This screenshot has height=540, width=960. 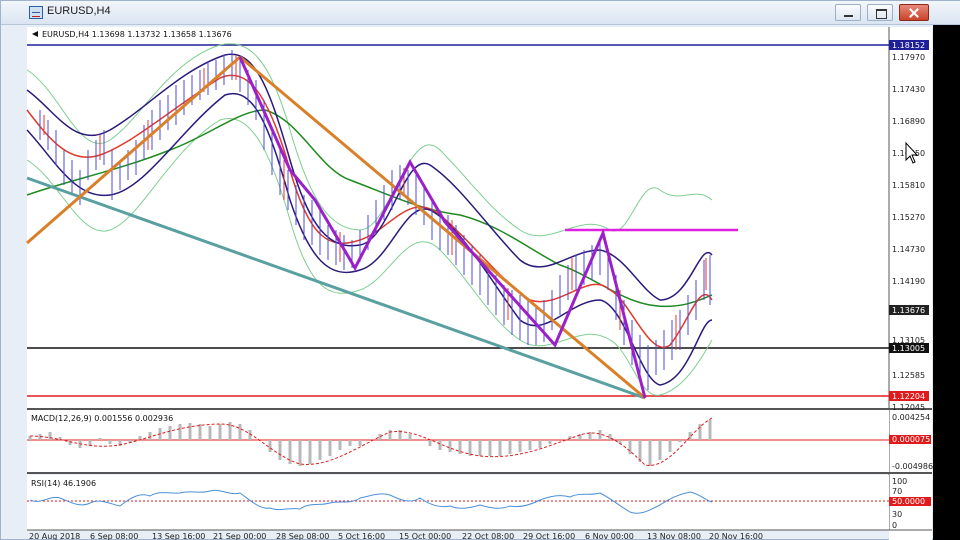 What do you see at coordinates (425, 536) in the screenshot?
I see `time-label: 15 Oct 00:00` at bounding box center [425, 536].